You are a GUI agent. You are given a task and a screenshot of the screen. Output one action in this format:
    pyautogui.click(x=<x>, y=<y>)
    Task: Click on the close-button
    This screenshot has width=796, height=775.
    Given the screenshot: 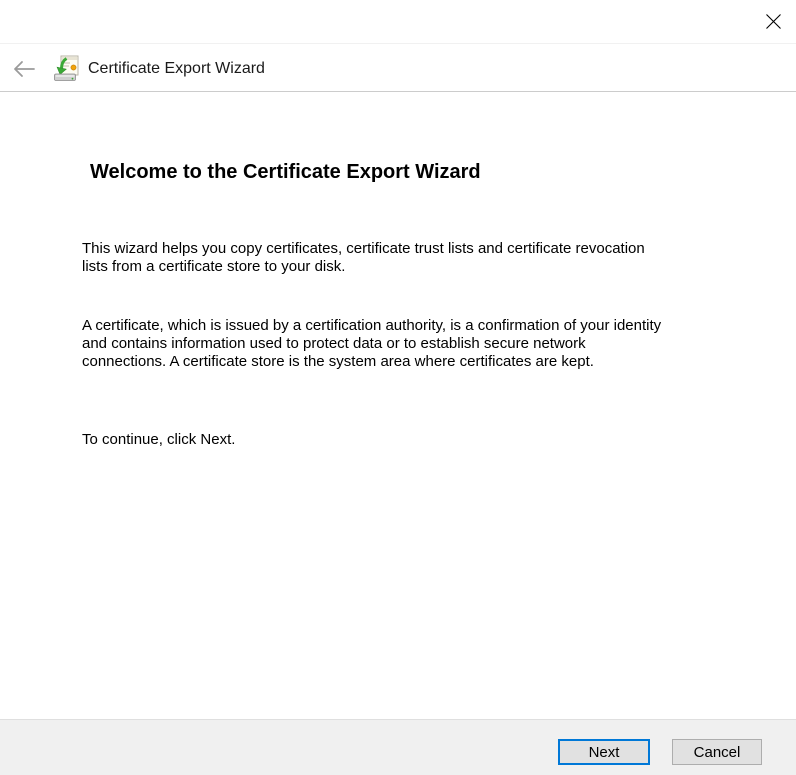 What is the action you would take?
    pyautogui.click(x=773, y=21)
    